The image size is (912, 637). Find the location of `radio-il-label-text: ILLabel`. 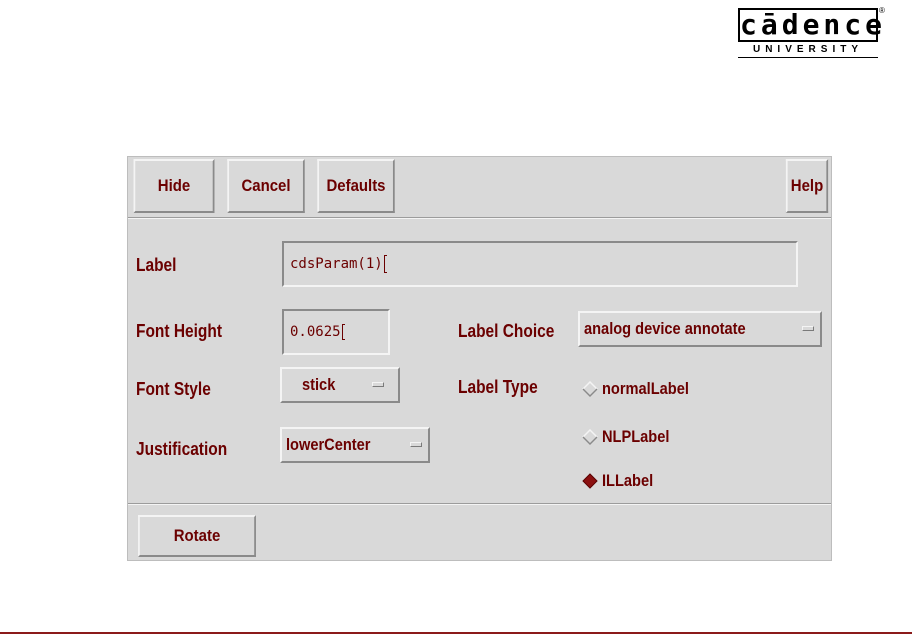

radio-il-label-text: ILLabel is located at coordinates (628, 480).